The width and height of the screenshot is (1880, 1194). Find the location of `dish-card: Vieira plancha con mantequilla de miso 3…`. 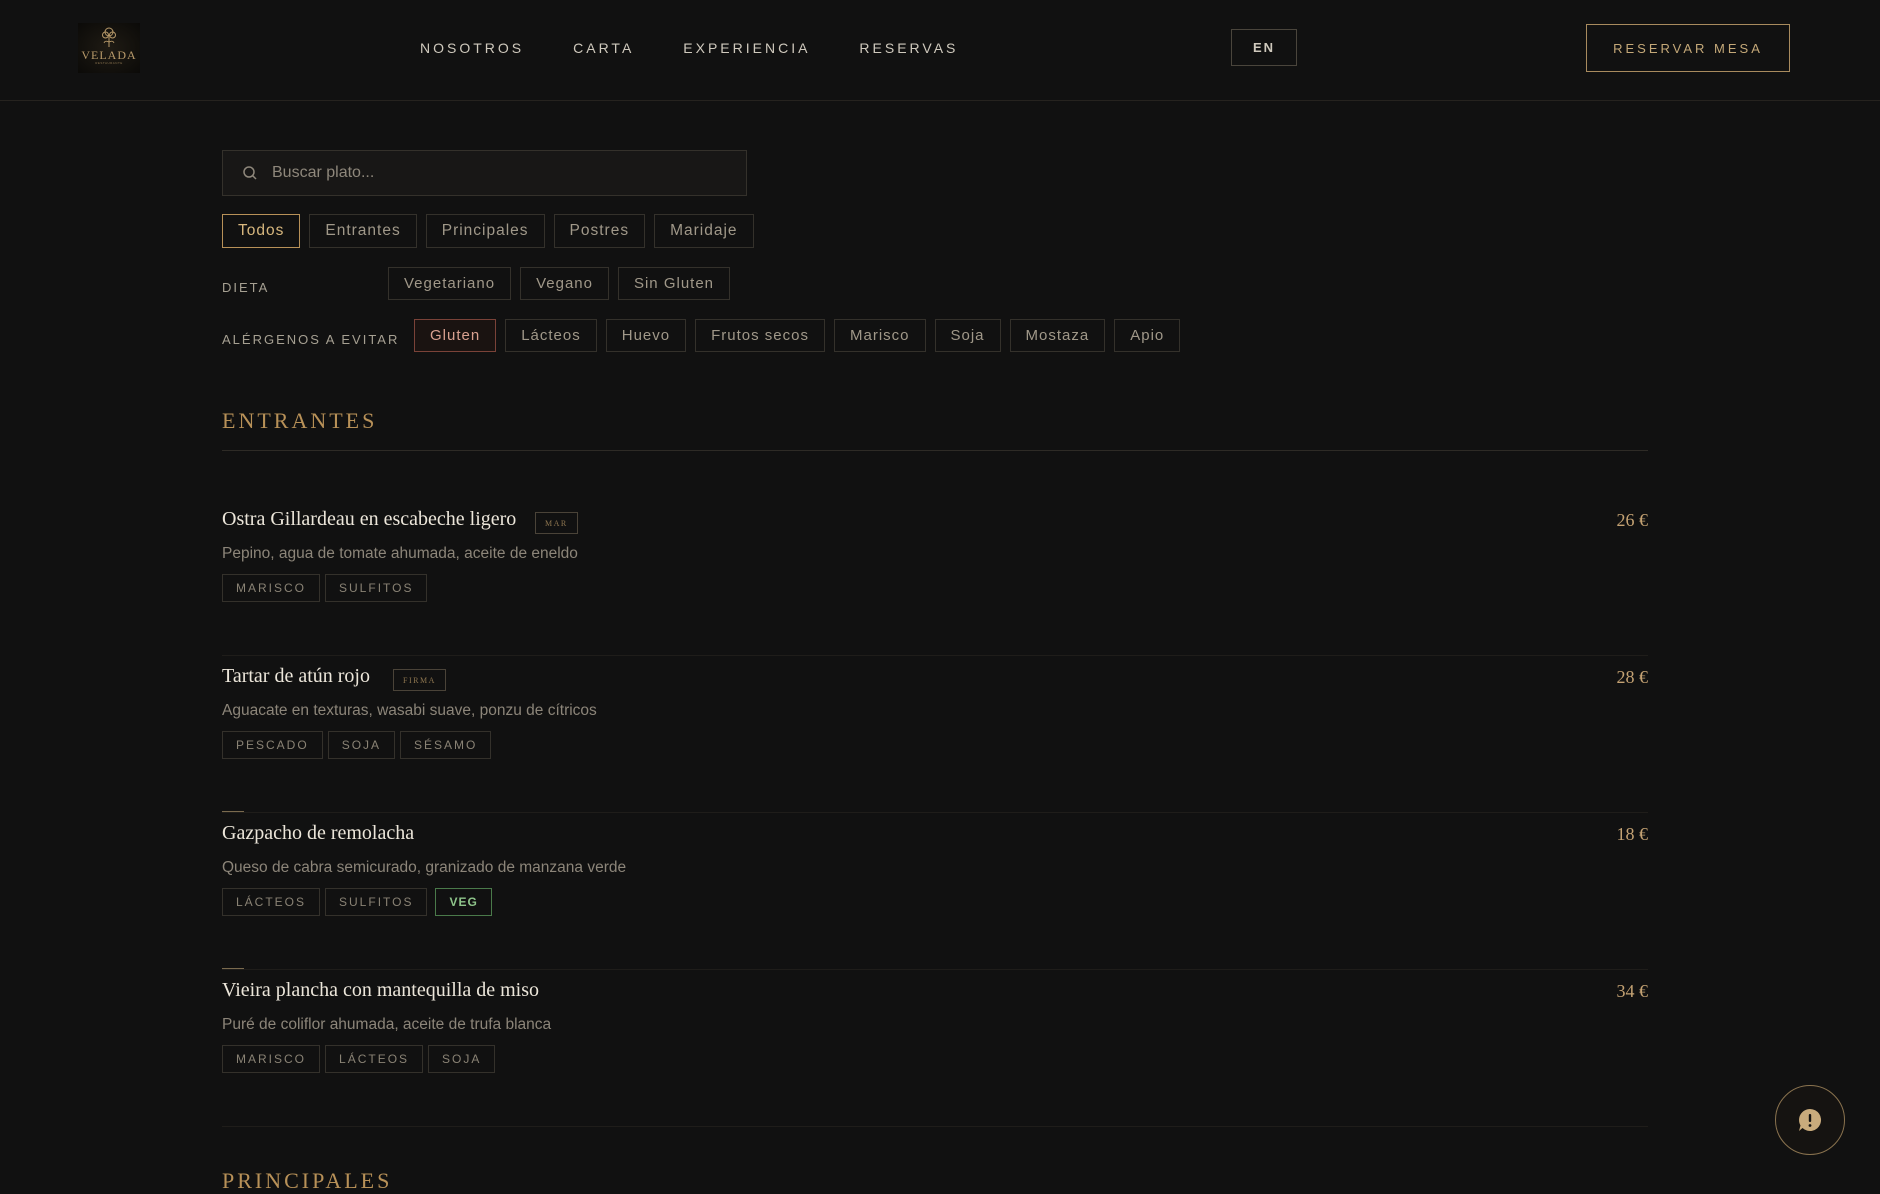

dish-card: Vieira plancha con mantequilla de miso 3… is located at coordinates (935, 1057).